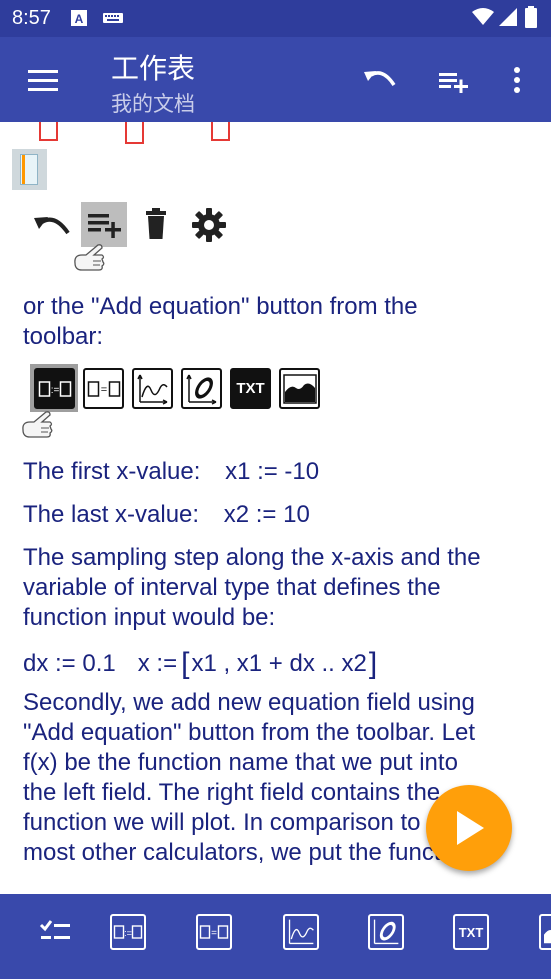 The image size is (551, 979). What do you see at coordinates (275, 18) in the screenshot?
I see `status-bar: 8:57 A` at bounding box center [275, 18].